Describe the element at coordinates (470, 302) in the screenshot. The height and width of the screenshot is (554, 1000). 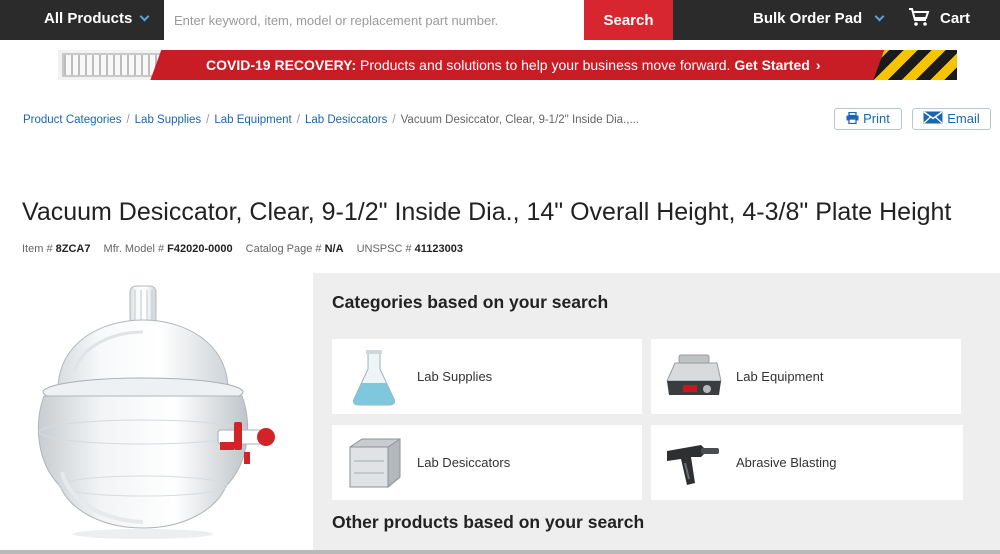
I see `categories-heading: Categories based on your search` at that location.